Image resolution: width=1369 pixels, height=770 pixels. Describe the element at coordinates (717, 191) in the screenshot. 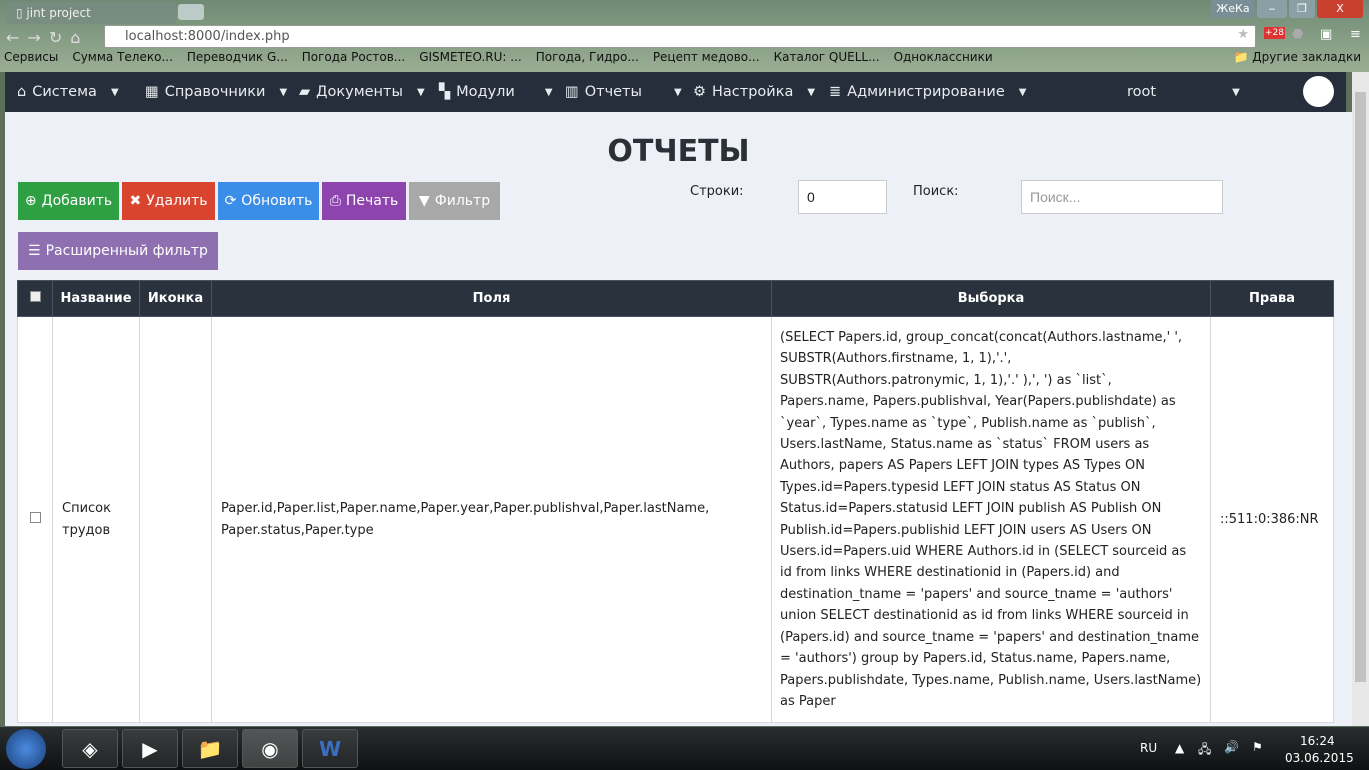

I see `rows-label: Строки:` at that location.